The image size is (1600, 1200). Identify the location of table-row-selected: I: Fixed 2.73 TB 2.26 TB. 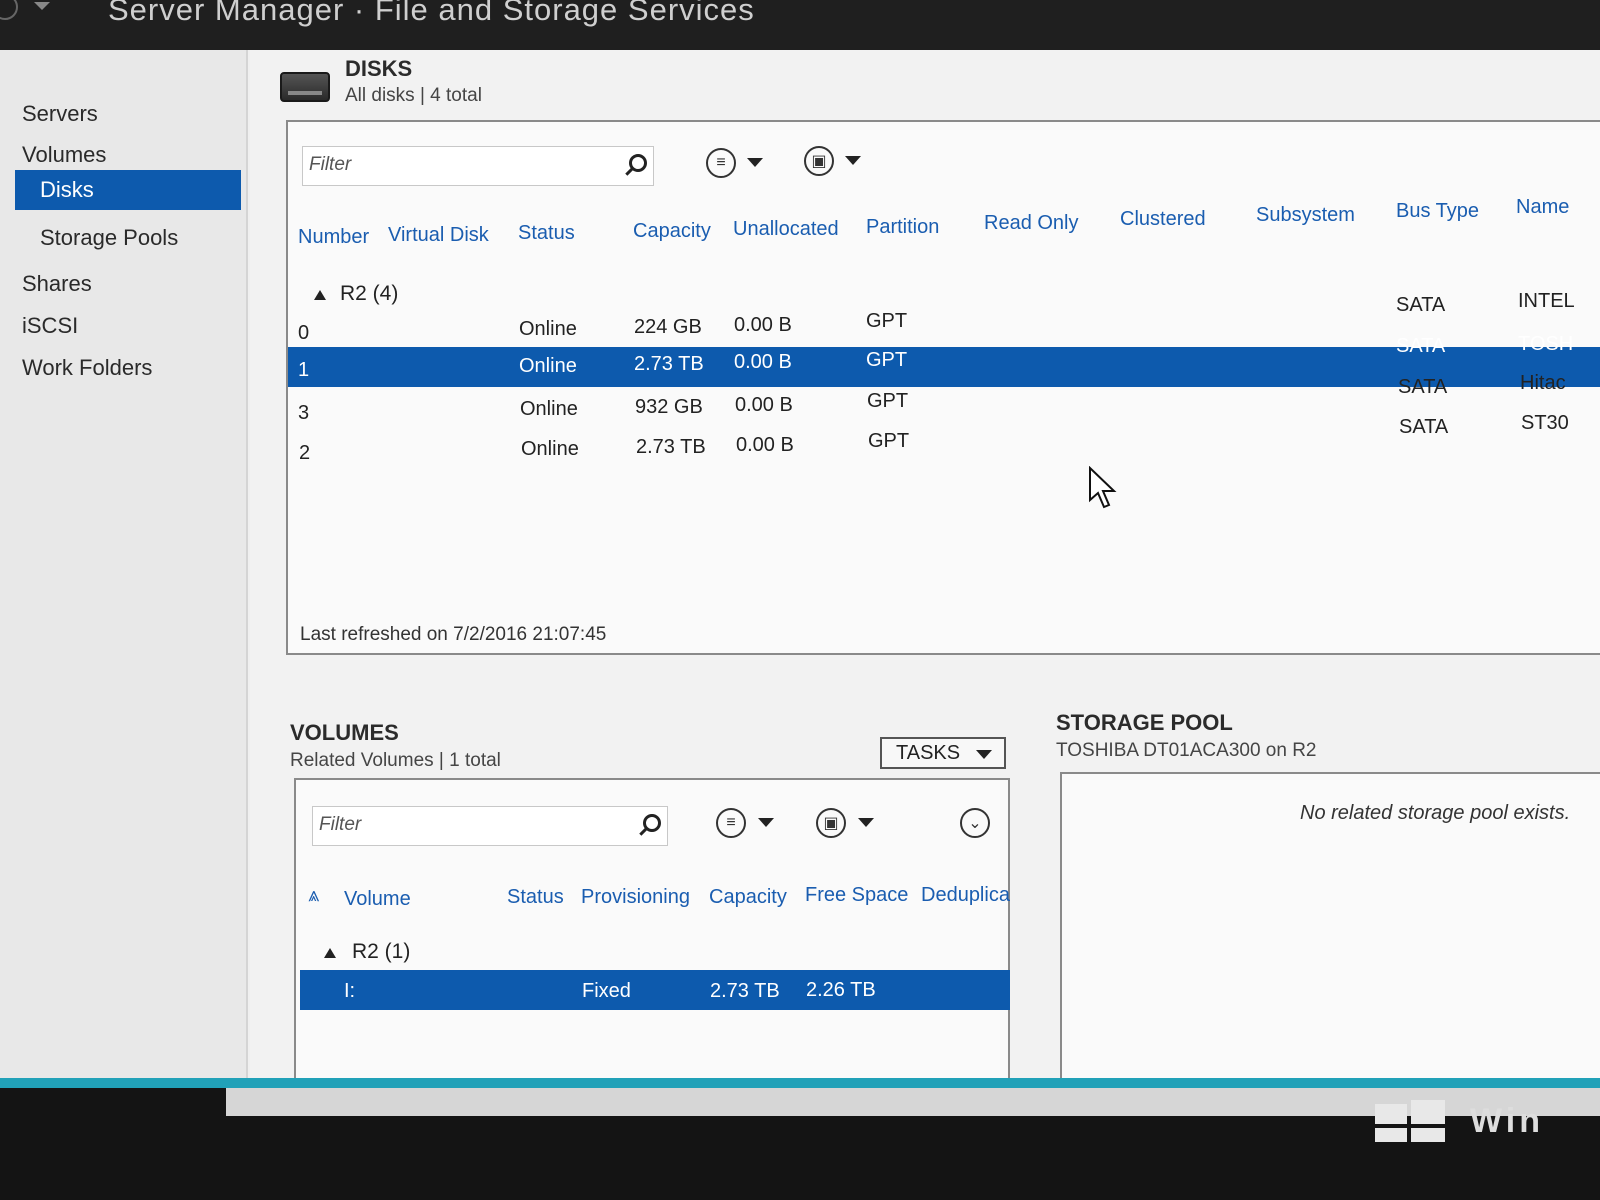
(655, 990).